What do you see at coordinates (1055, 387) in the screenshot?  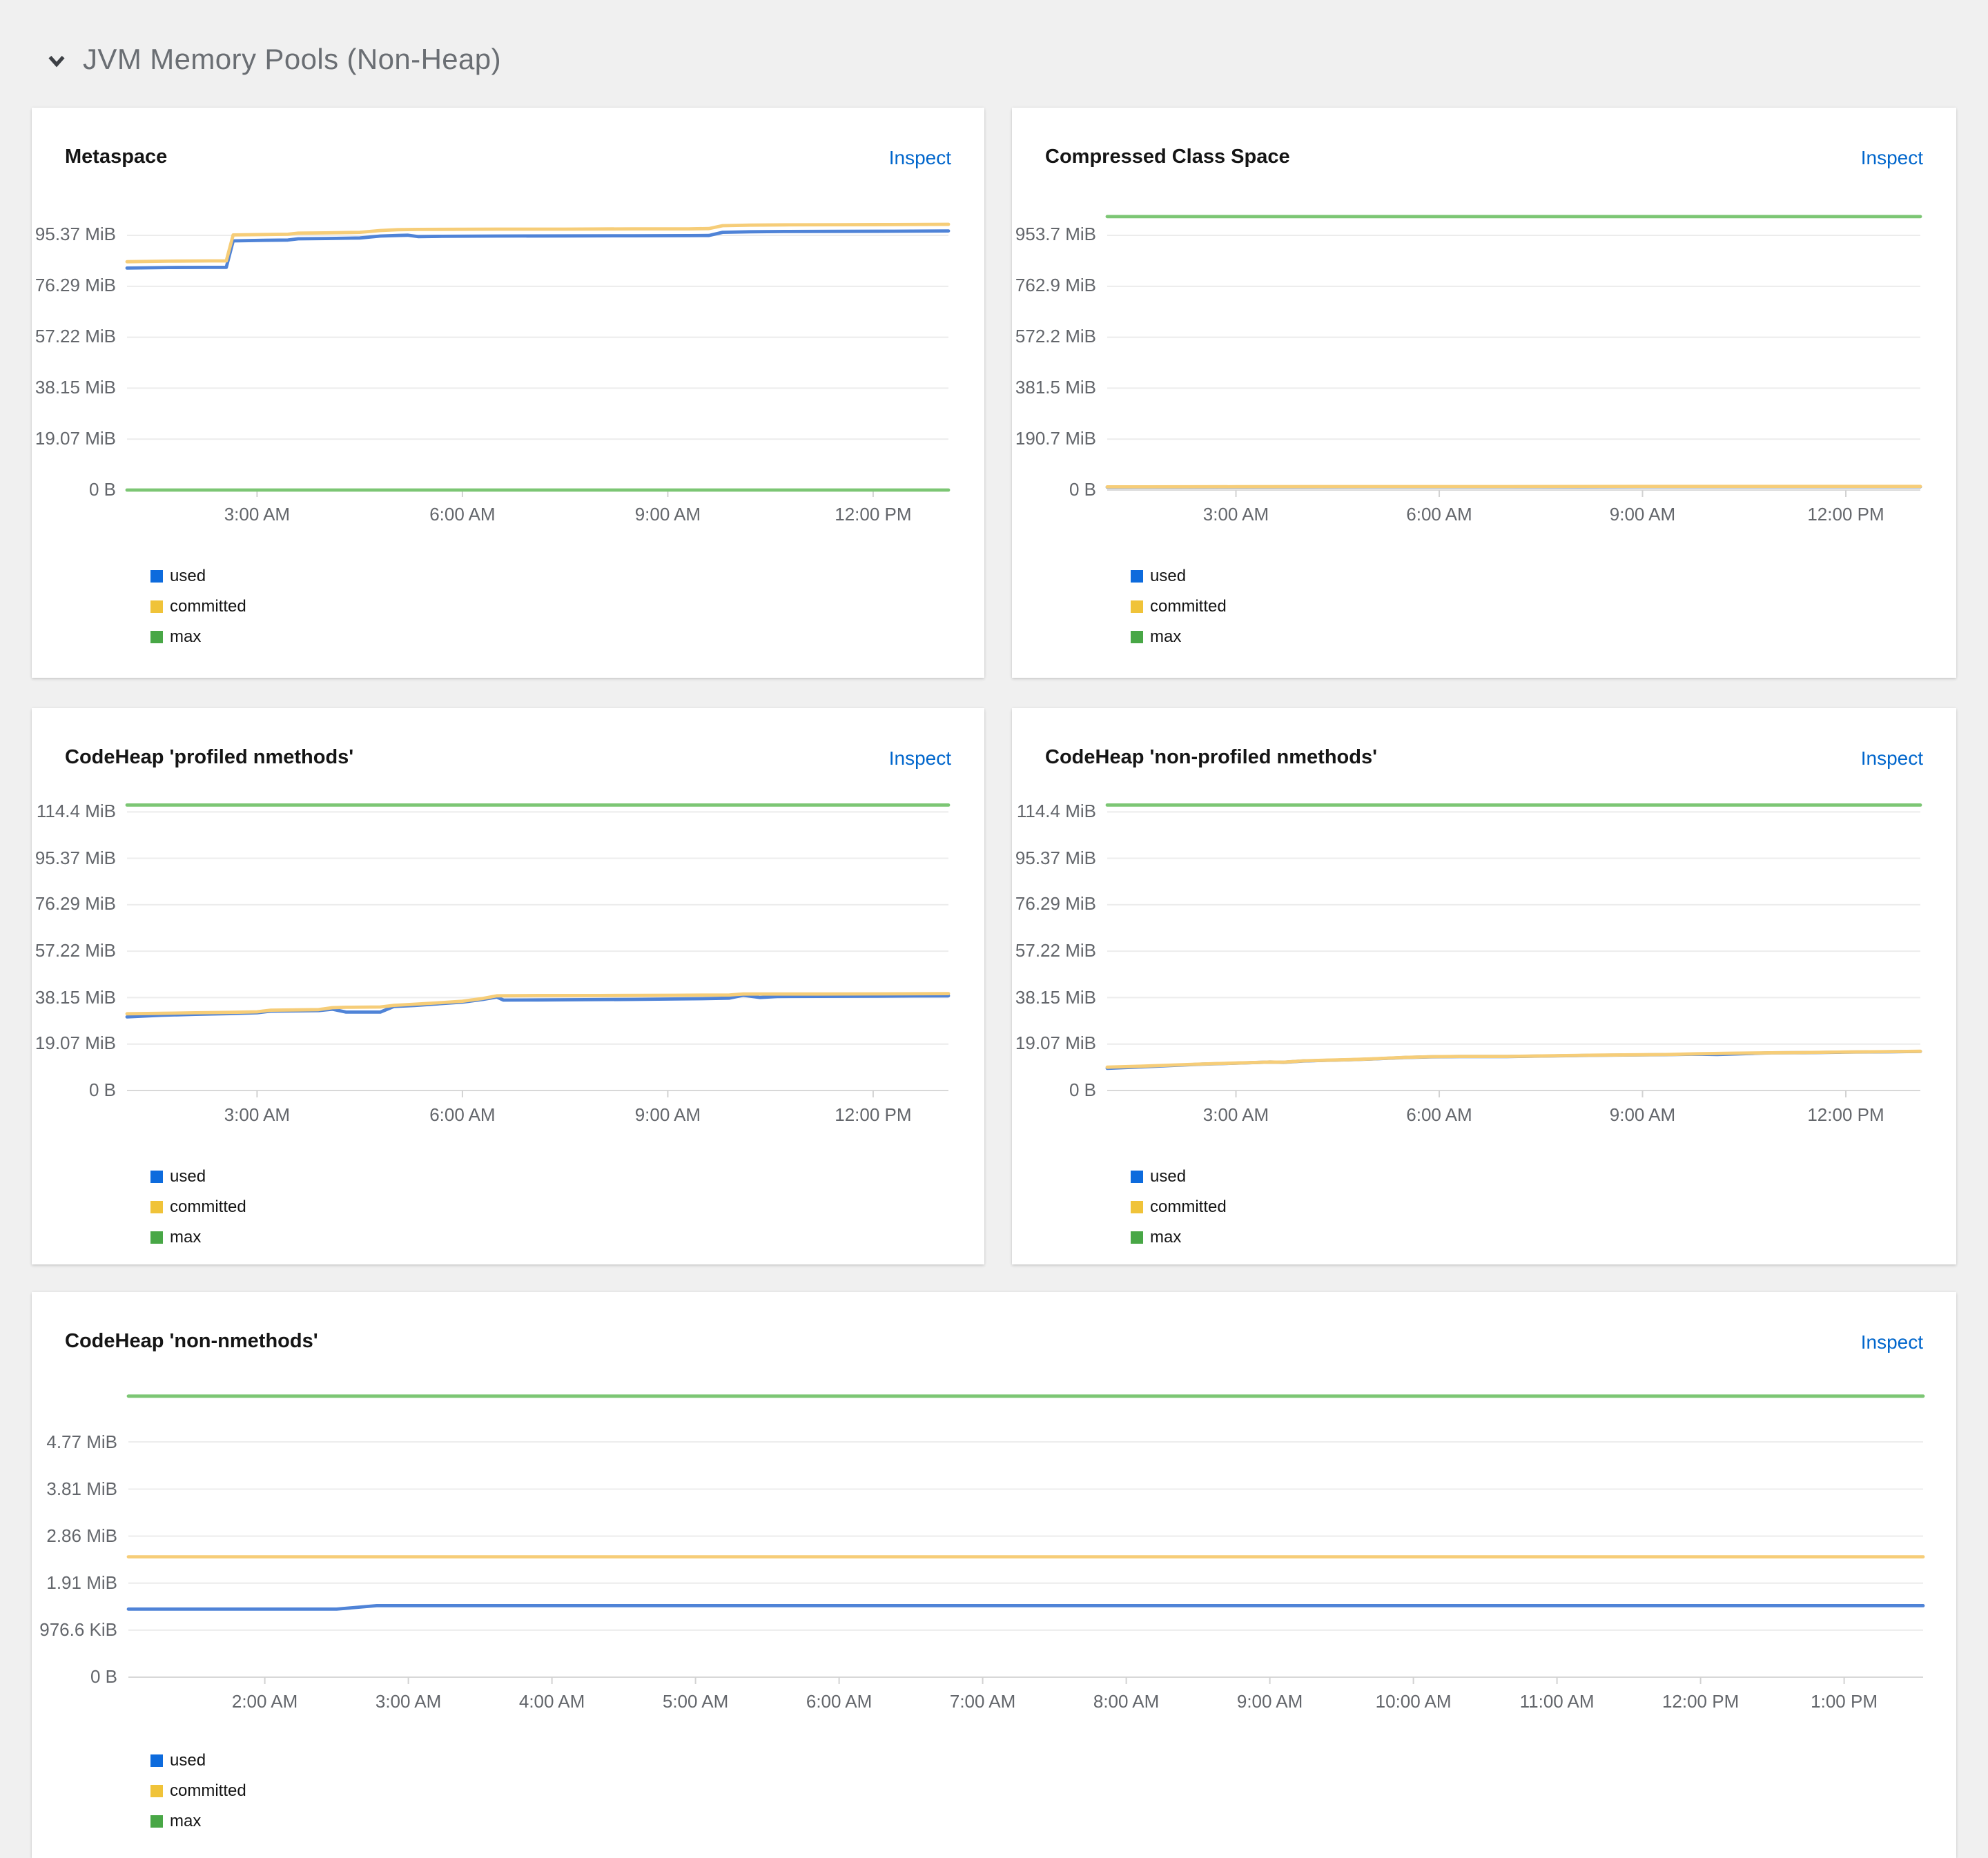 I see `y-axis-tick-label: 381.5 MiB` at bounding box center [1055, 387].